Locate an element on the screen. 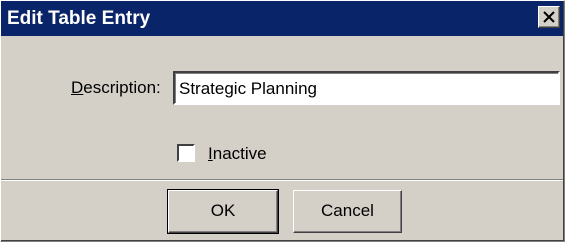 The width and height of the screenshot is (565, 242). close-icon is located at coordinates (549, 17).